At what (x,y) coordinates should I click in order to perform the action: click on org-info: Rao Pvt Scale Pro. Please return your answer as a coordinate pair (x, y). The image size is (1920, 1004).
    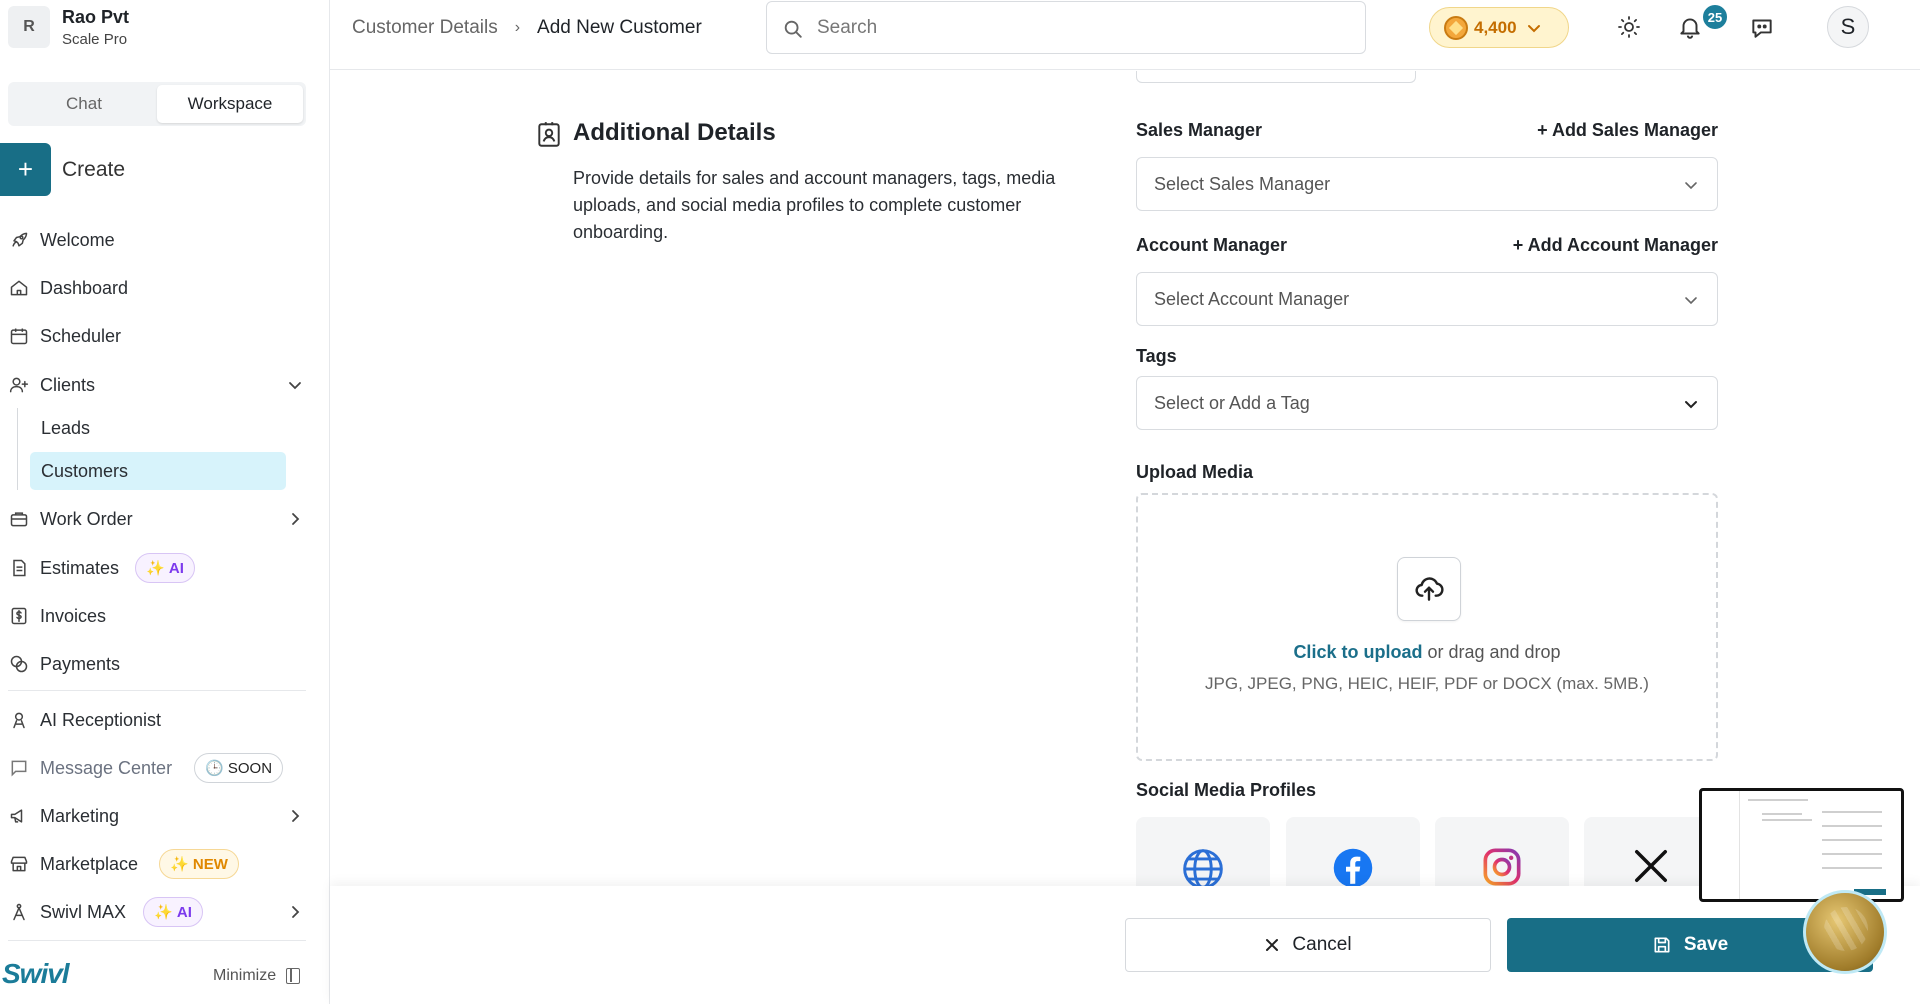
    Looking at the image, I should click on (95, 27).